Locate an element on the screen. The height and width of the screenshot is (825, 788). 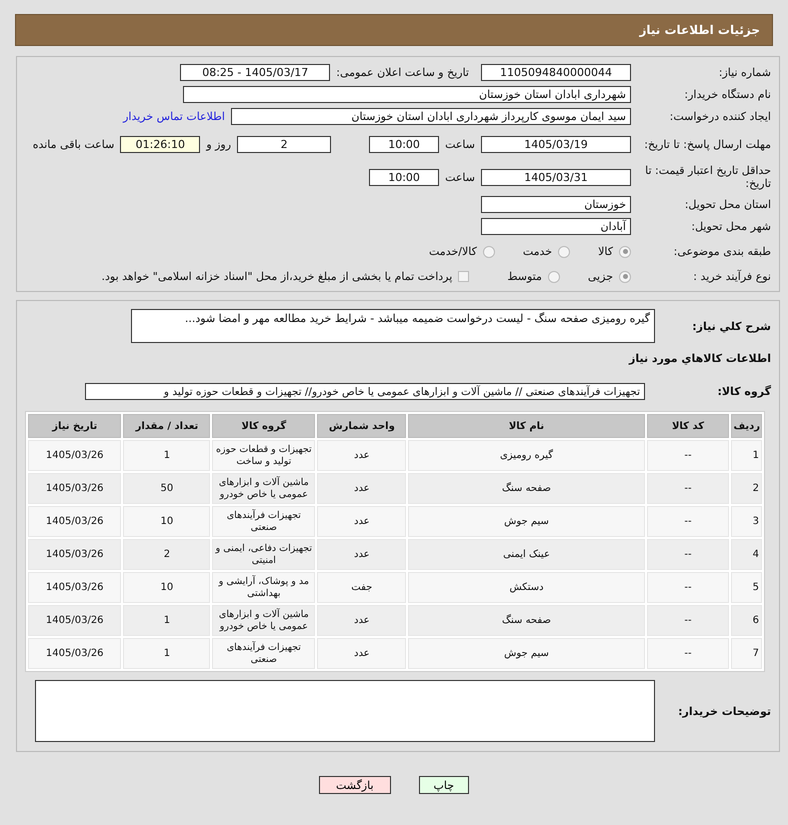
buyer-field: شهرداری ابادان استان خوزستان is located at coordinates (407, 94).